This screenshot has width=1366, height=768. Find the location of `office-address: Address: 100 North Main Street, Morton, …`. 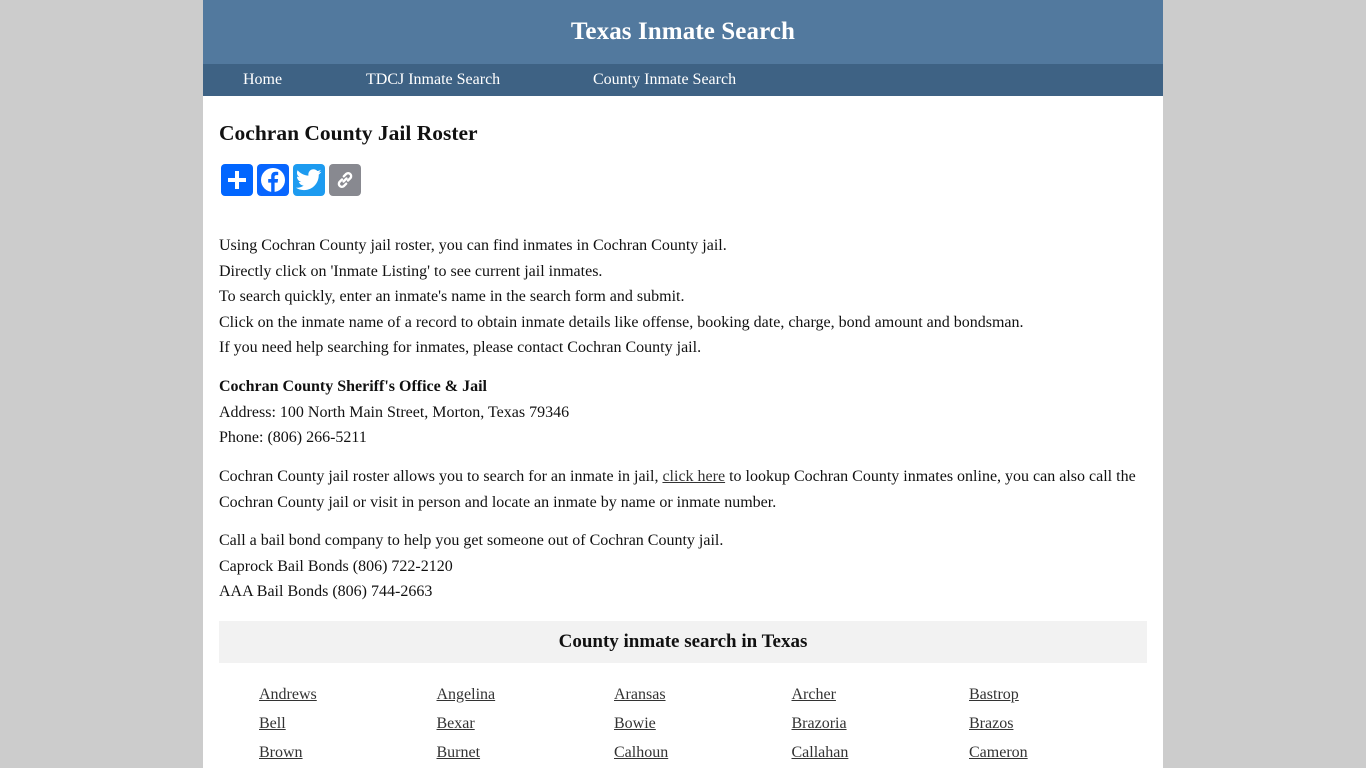

office-address: Address: 100 North Main Street, Morton, … is located at coordinates (394, 412).